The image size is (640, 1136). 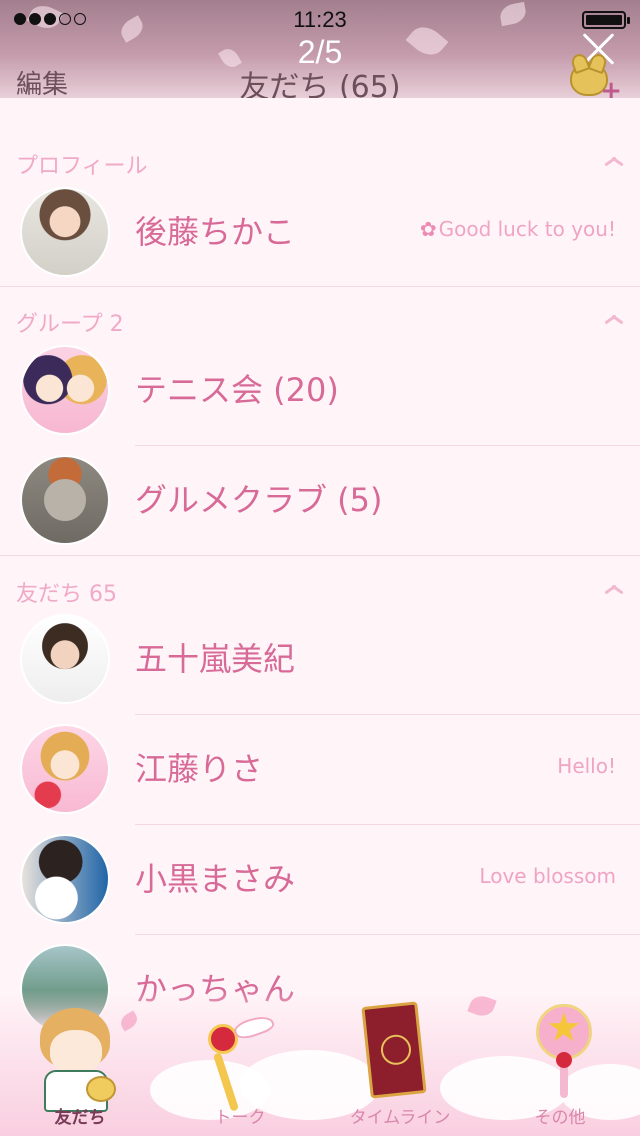 I want to click on group-row: テニス会 (20), so click(x=320, y=390).